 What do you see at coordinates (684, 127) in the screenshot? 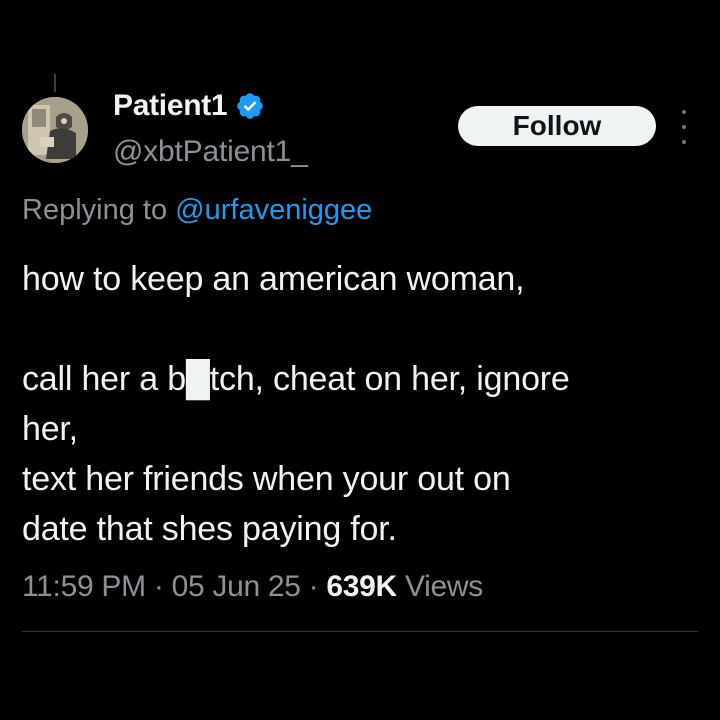
I see `more-vertical-icon` at bounding box center [684, 127].